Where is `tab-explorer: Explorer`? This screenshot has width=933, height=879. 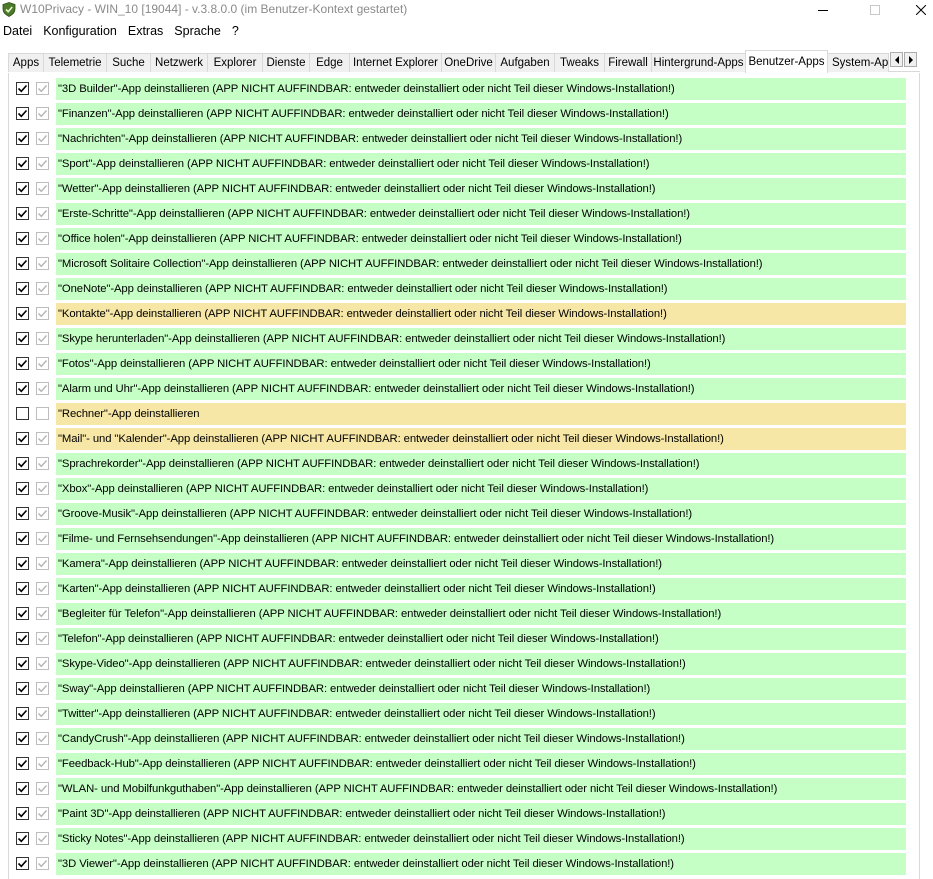 tab-explorer: Explorer is located at coordinates (235, 62).